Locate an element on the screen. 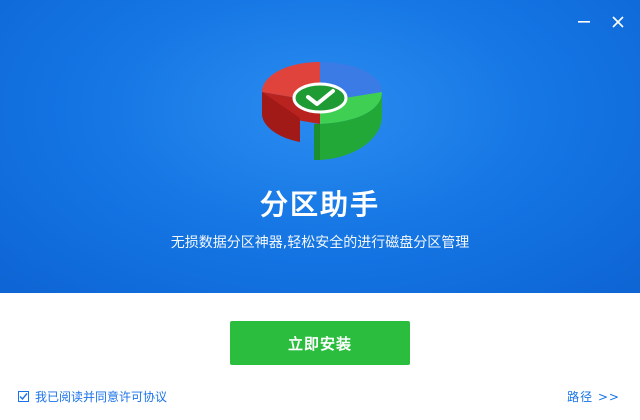 The width and height of the screenshot is (640, 420). window-controls is located at coordinates (601, 22).